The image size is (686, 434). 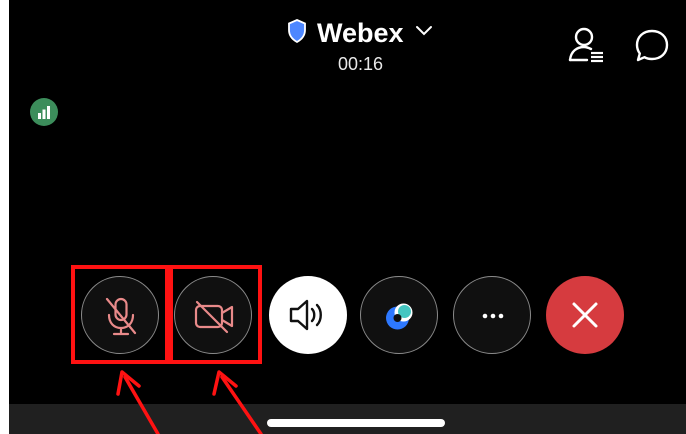 I want to click on video-annotation-arrow, so click(x=237, y=402).